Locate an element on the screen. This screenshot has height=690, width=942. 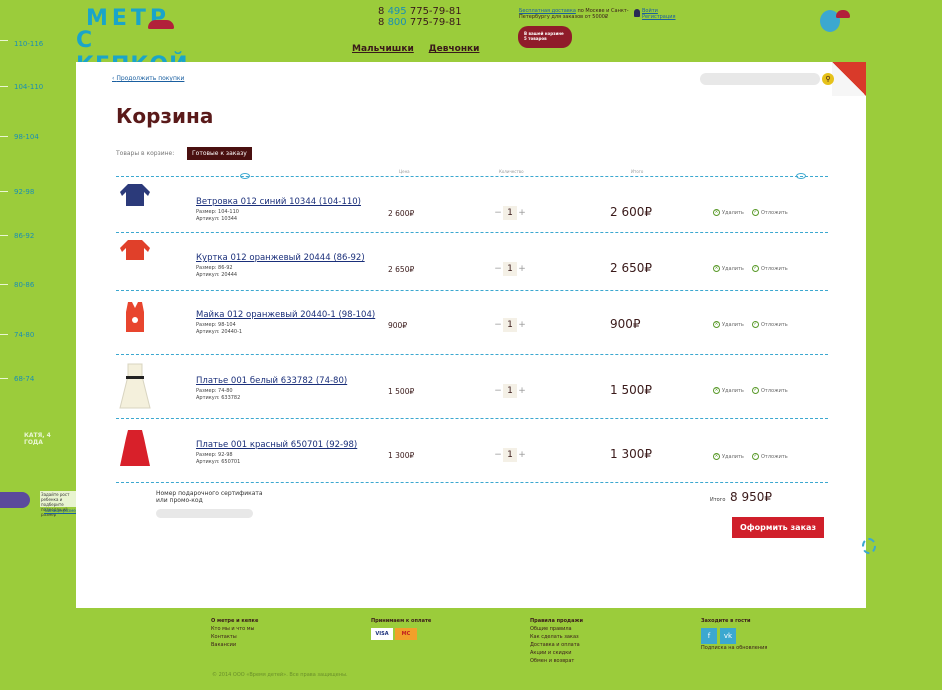
item-meta: Размер: 92-98 Артикул: 650701 is located at coordinates (218, 459).